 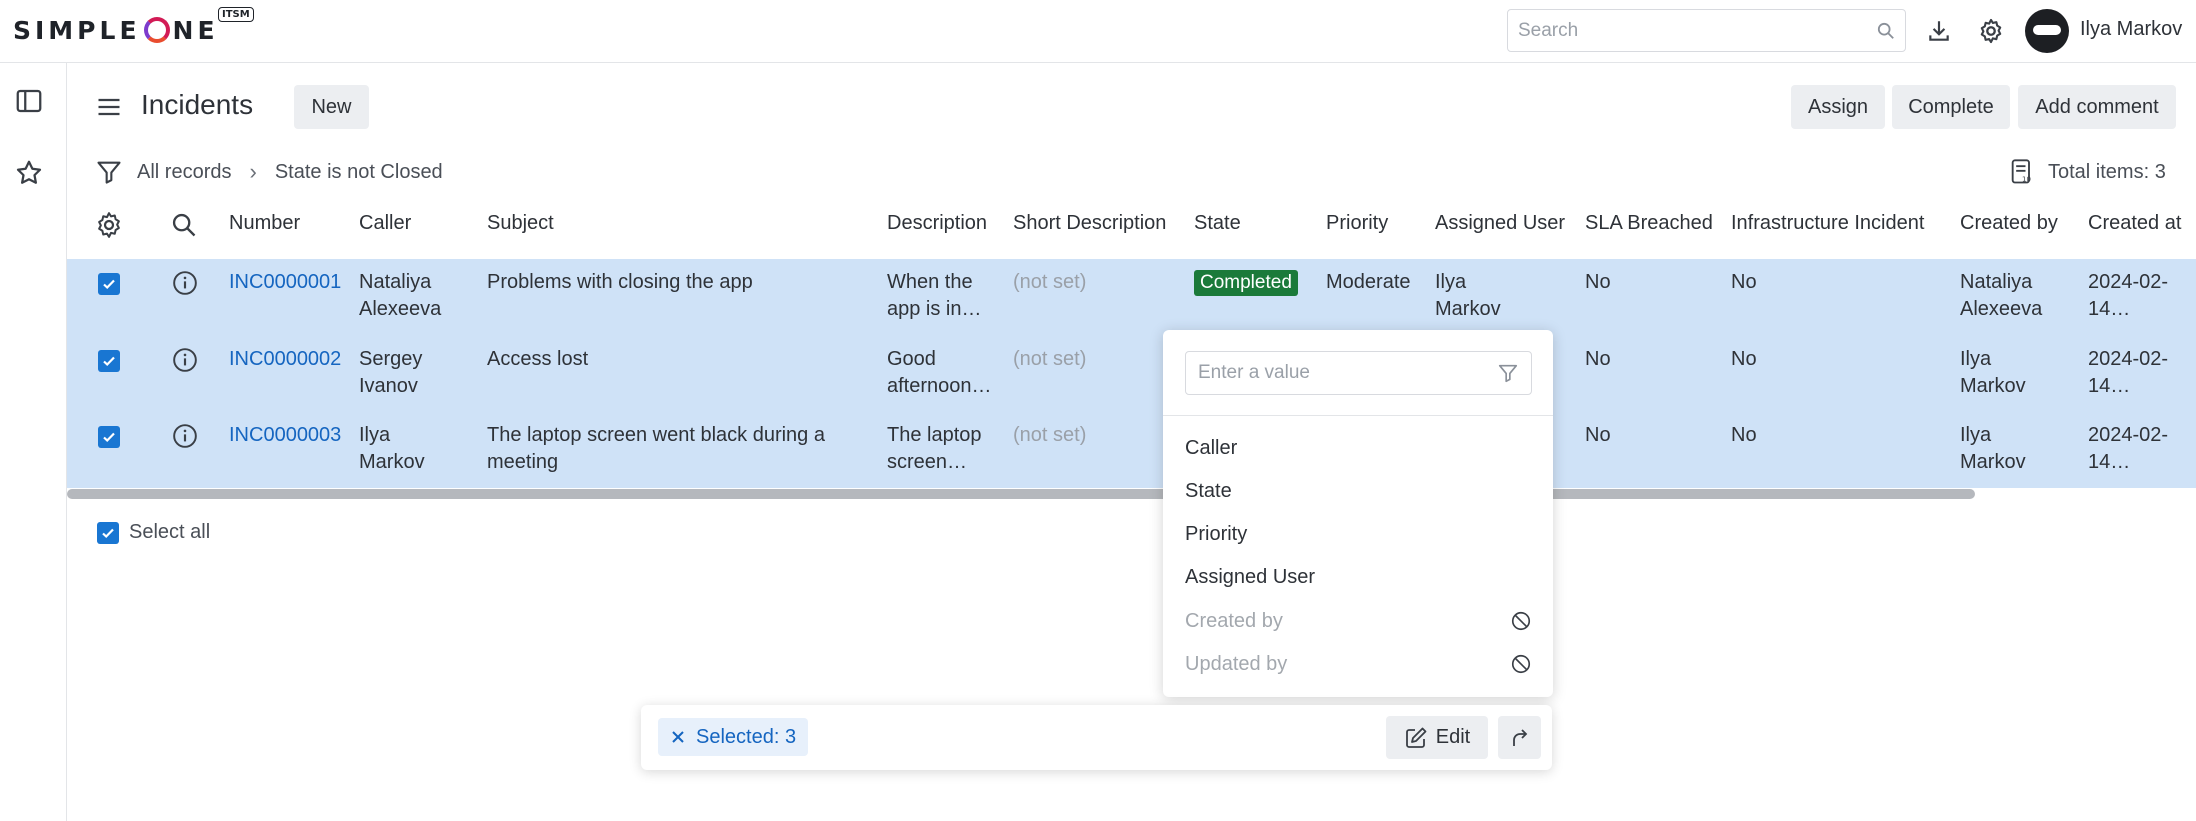 I want to click on dropdown-item-priority: Priority, so click(x=1358, y=534).